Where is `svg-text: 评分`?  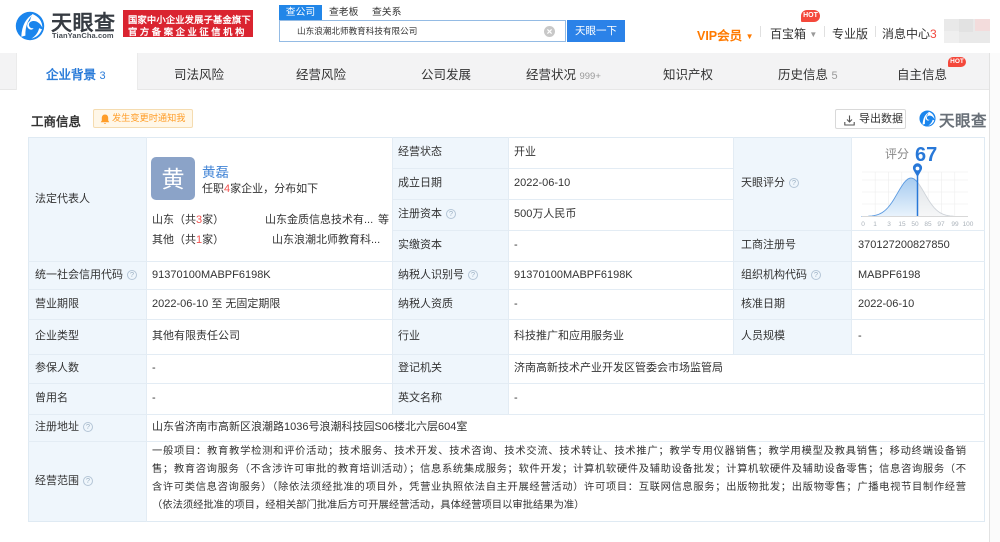 svg-text: 评分 is located at coordinates (897, 154).